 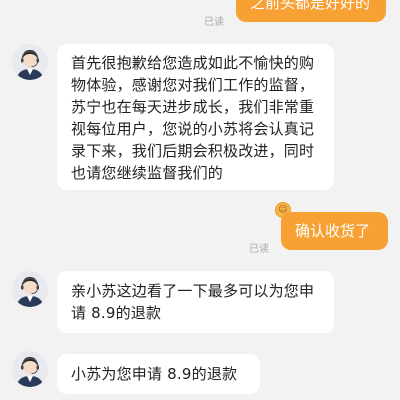 I want to click on outgoing-message-bubble: 之前头都是好好的, so click(x=311, y=11).